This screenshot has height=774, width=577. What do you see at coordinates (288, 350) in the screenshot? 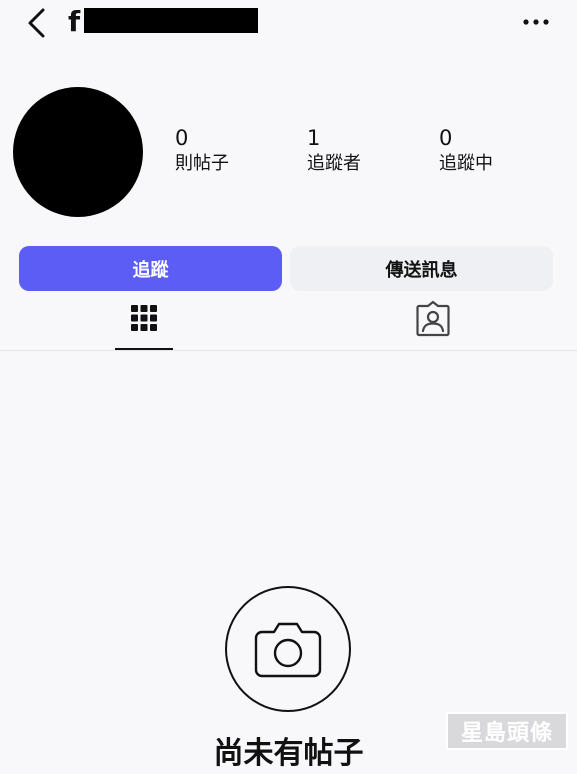
I see `tabs-divider` at bounding box center [288, 350].